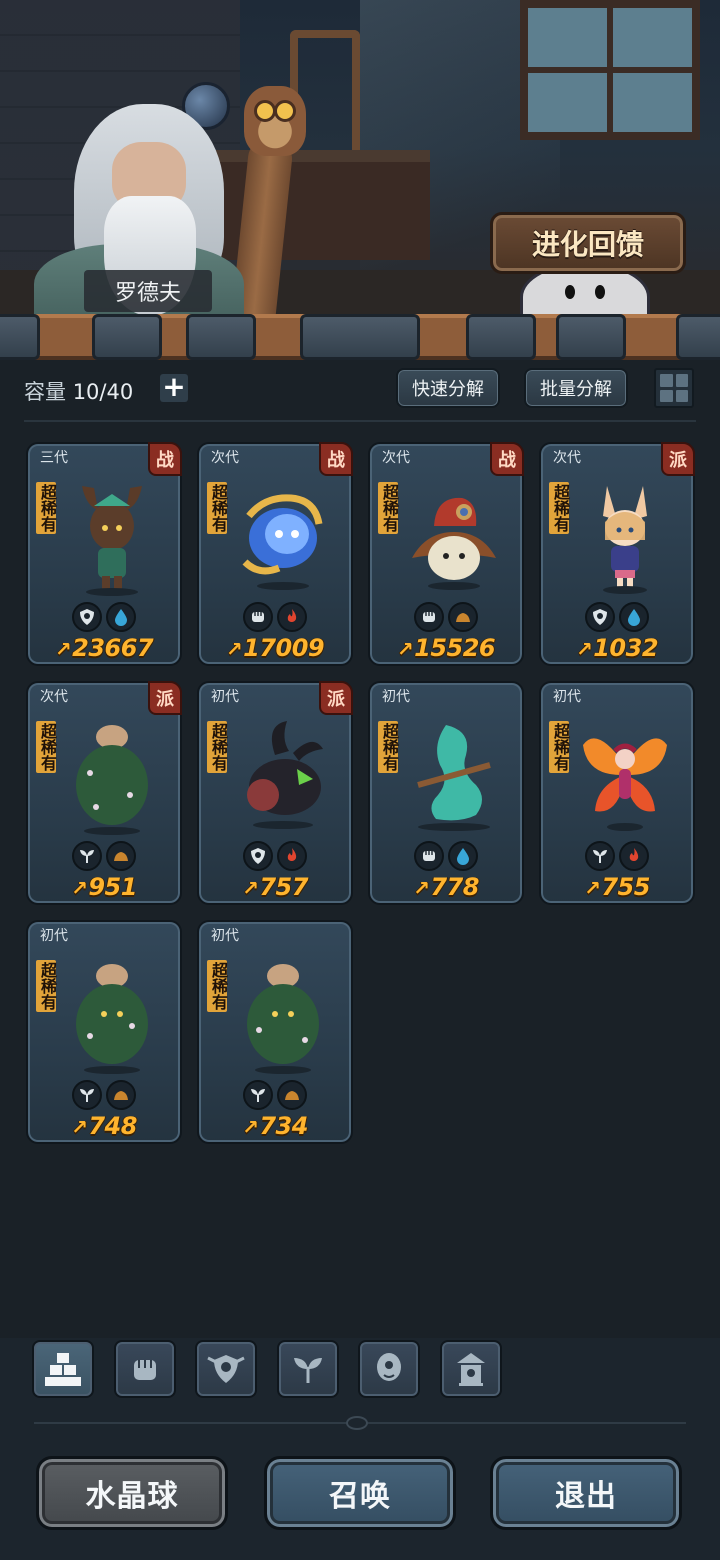 The width and height of the screenshot is (720, 1560). I want to click on role-badge: 派, so click(678, 459).